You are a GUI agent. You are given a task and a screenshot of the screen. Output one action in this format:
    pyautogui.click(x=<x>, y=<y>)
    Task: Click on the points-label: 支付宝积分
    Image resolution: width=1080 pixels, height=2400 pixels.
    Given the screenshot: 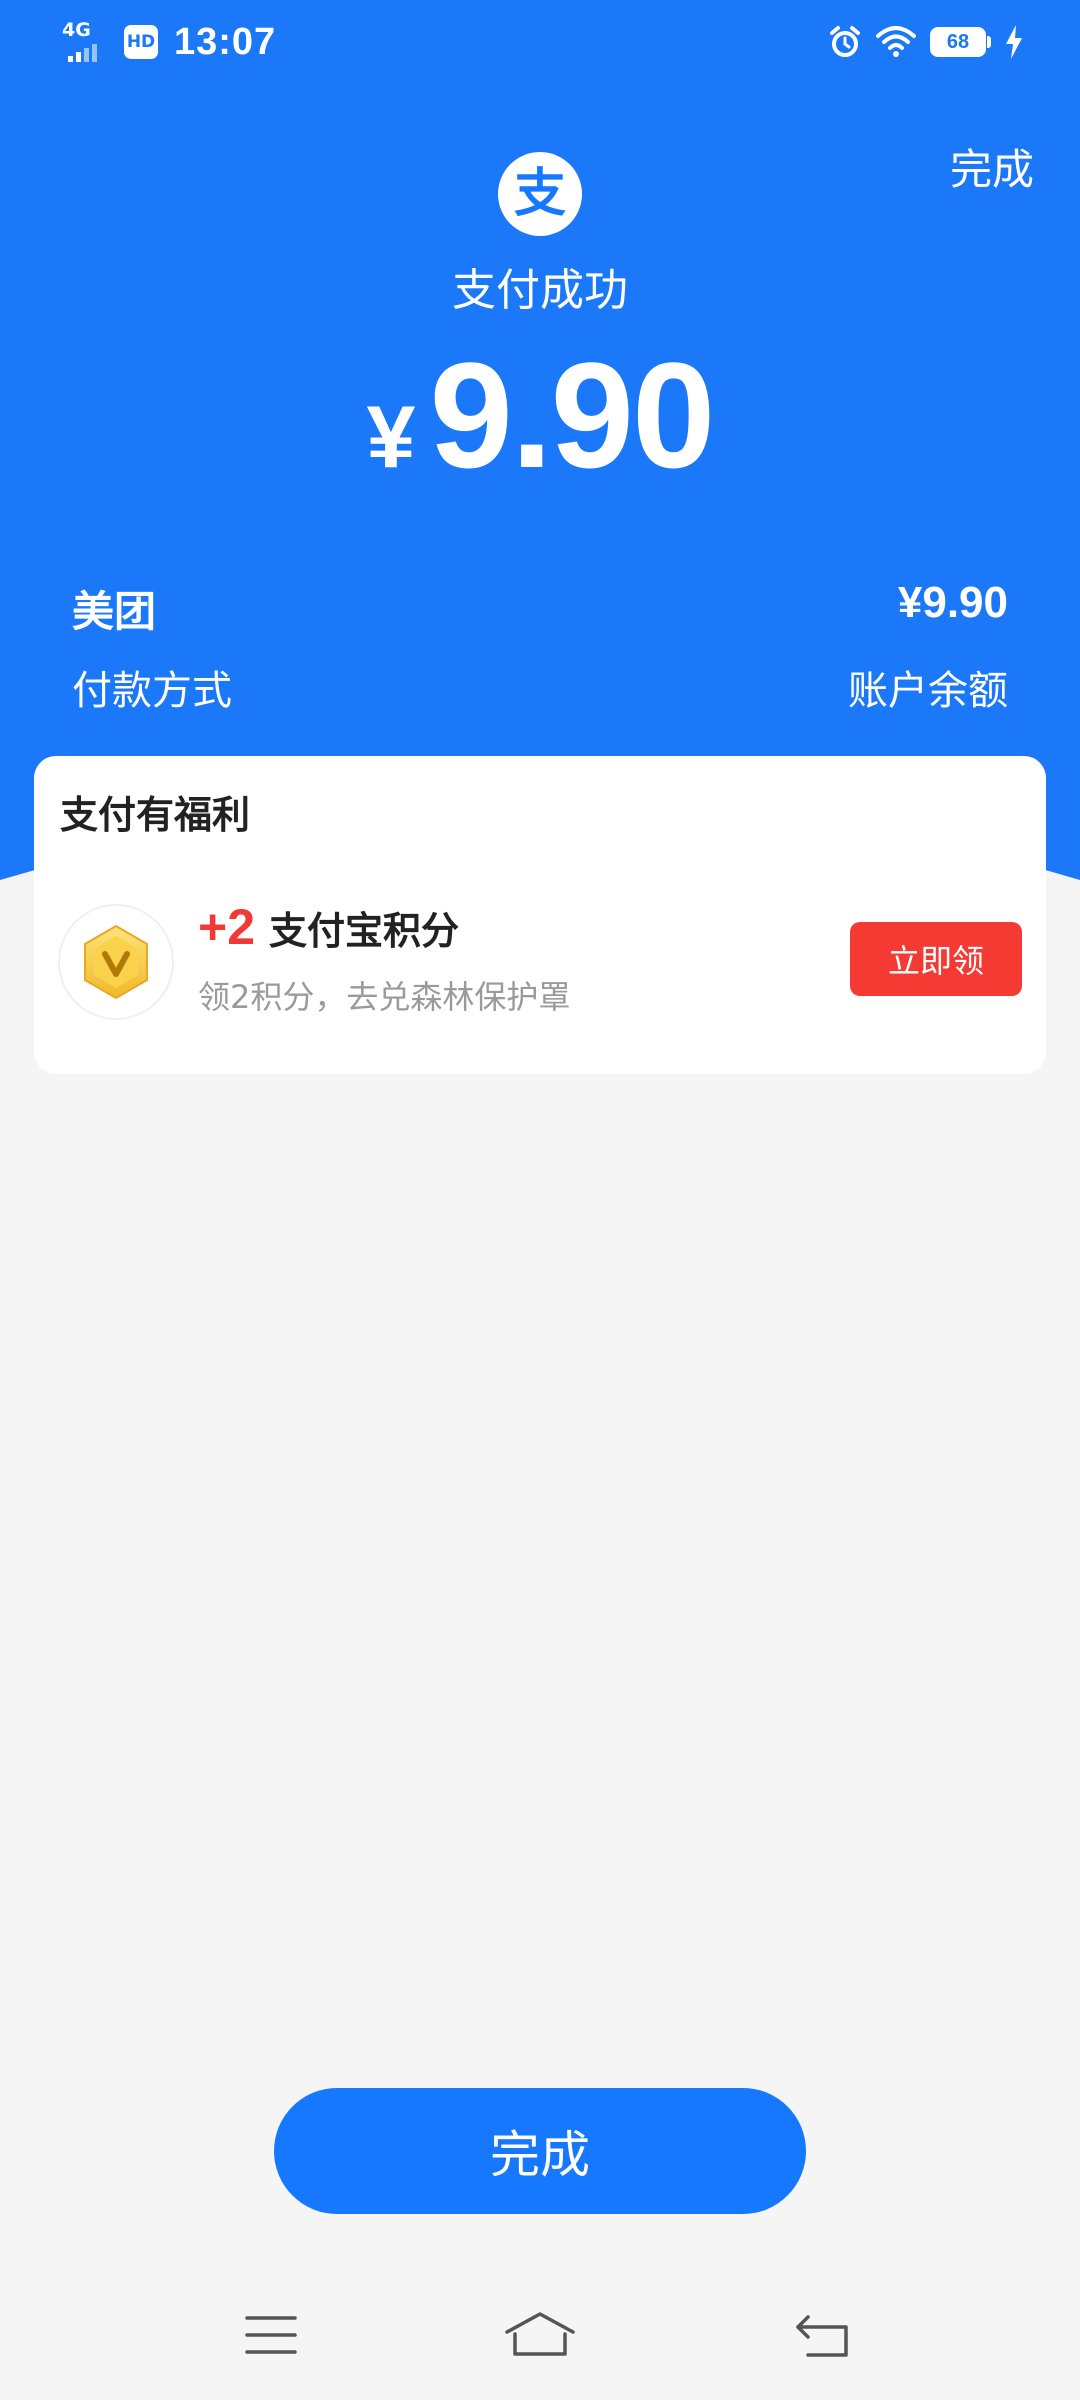 What is the action you would take?
    pyautogui.click(x=364, y=931)
    